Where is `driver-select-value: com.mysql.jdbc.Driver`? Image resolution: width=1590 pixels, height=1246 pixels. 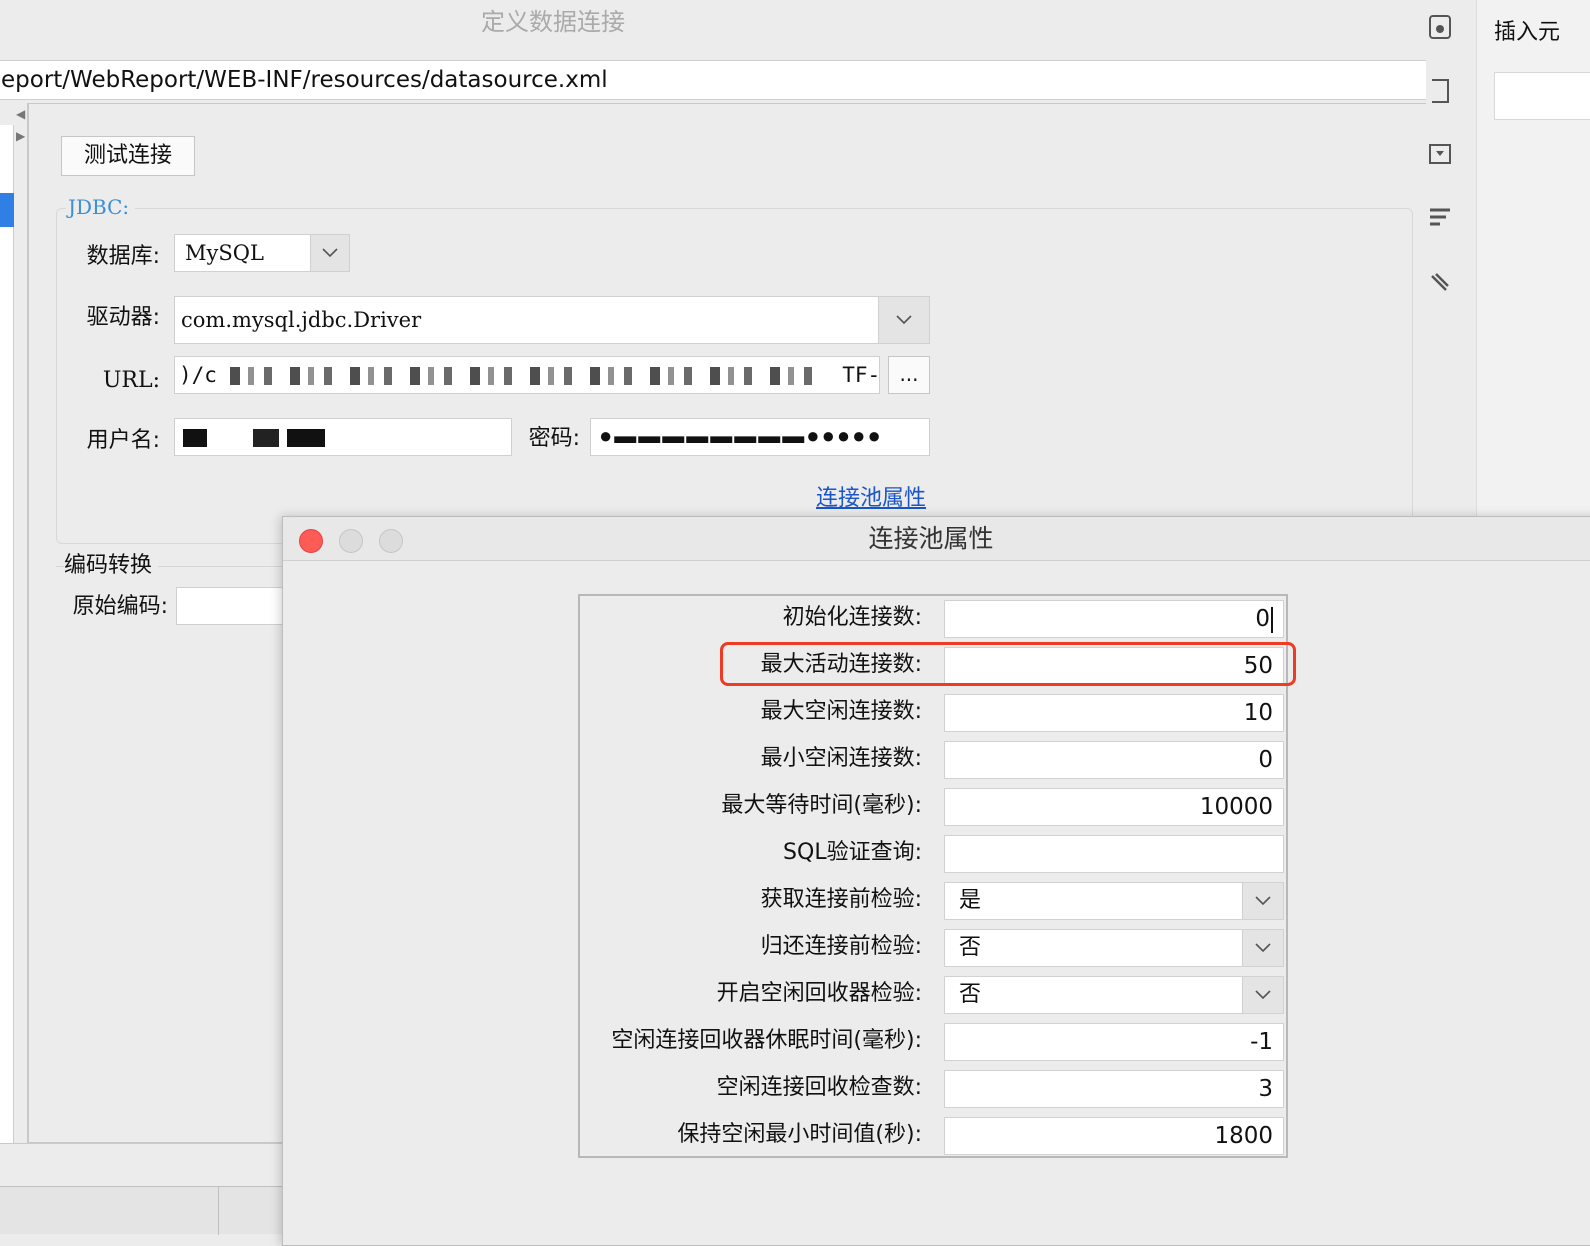
driver-select-value: com.mysql.jdbc.Driver is located at coordinates (301, 320).